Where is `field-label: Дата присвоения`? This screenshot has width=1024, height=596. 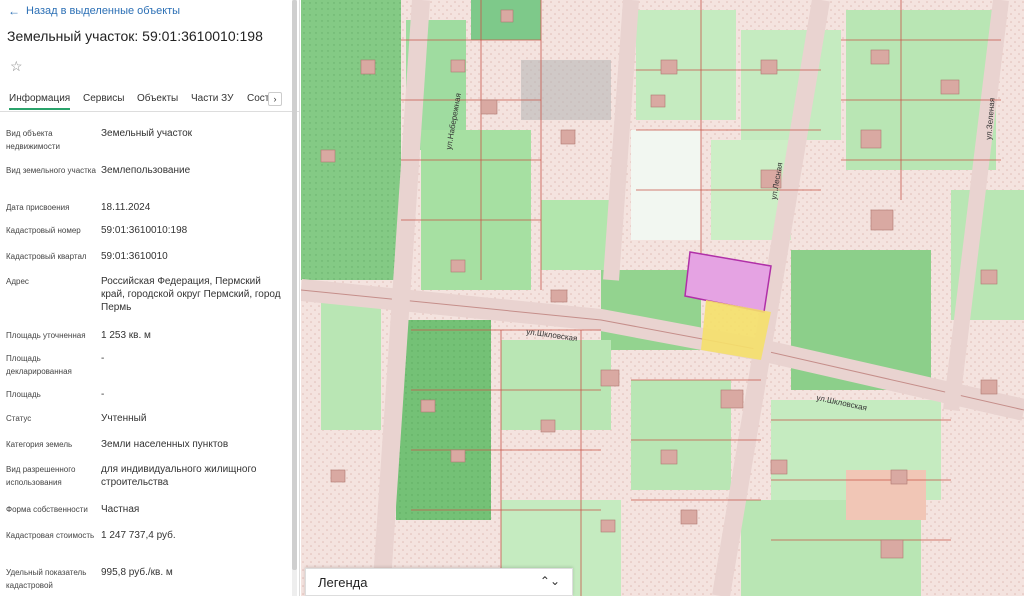 field-label: Дата присвоения is located at coordinates (38, 207).